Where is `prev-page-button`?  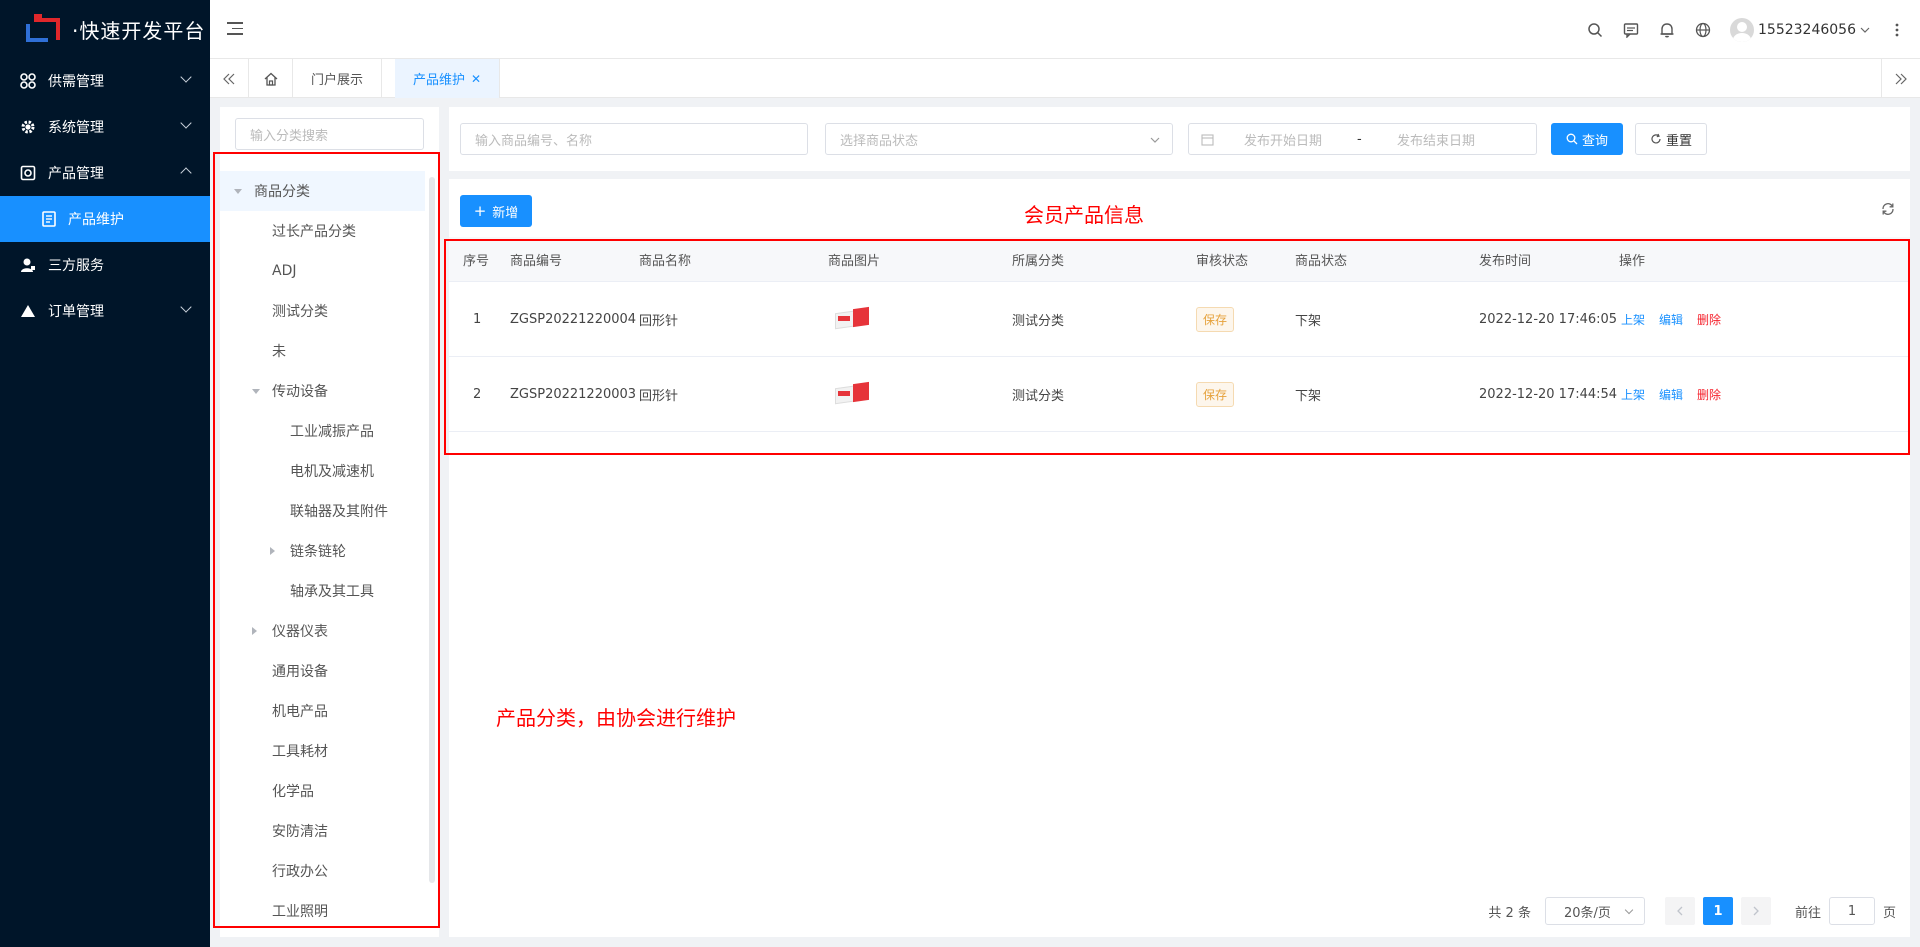 prev-page-button is located at coordinates (1679, 911).